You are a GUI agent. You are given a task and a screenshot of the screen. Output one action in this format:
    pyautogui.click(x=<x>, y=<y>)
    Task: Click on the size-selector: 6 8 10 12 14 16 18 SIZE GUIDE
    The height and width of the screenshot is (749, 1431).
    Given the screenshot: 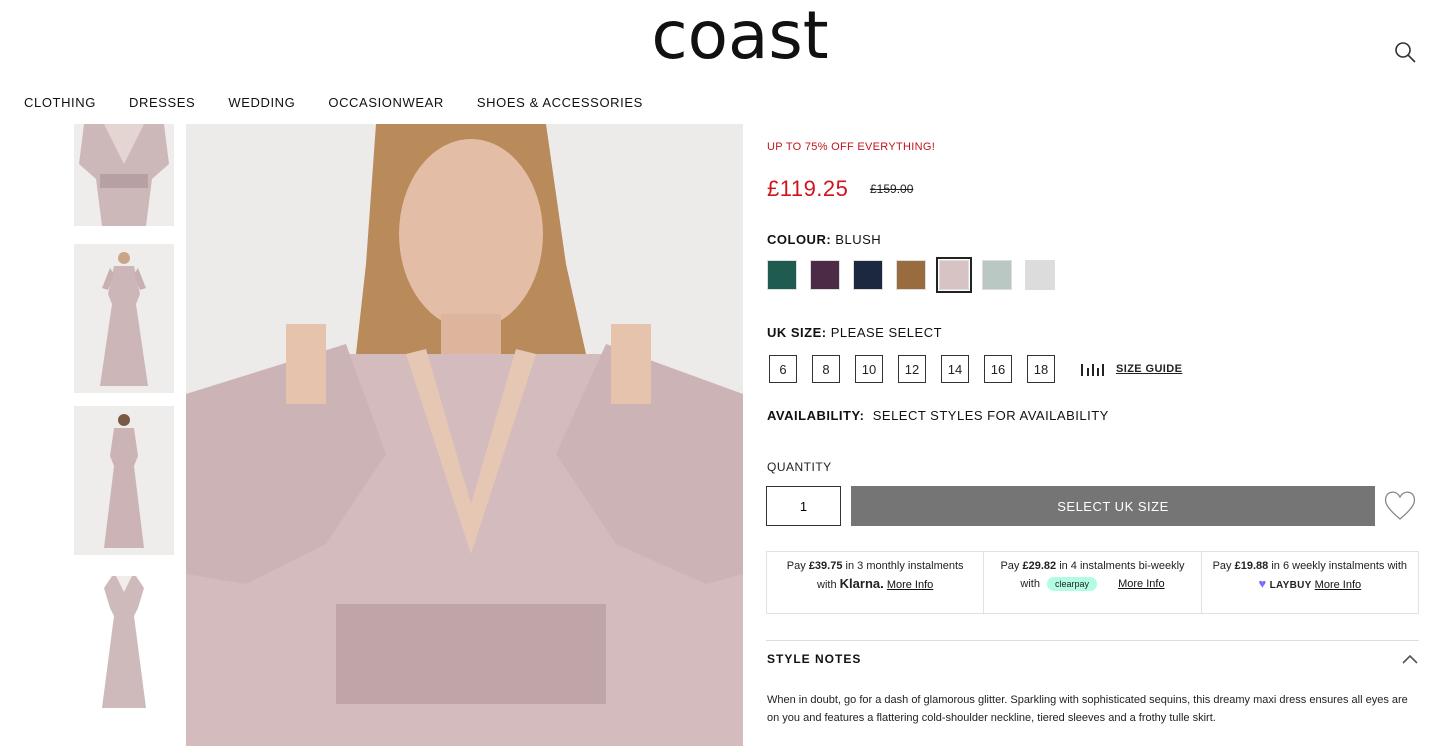 What is the action you would take?
    pyautogui.click(x=975, y=369)
    